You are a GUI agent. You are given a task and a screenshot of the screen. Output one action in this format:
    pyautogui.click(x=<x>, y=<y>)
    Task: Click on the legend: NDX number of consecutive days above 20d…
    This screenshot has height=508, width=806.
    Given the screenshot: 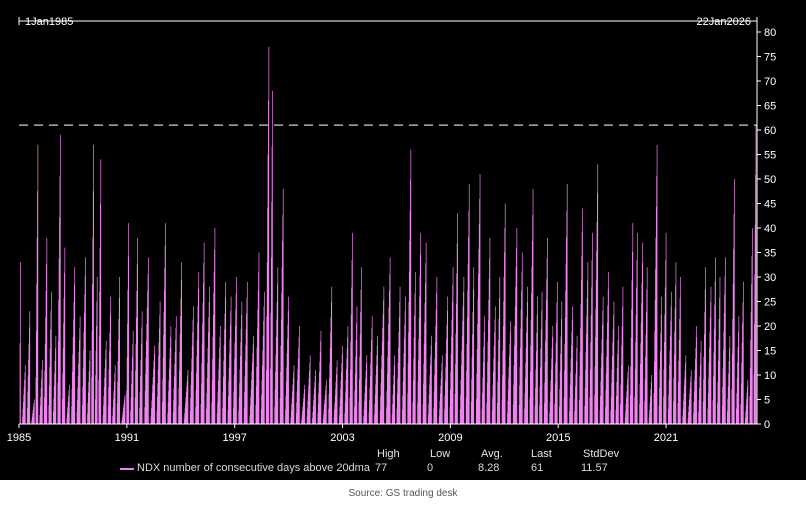 What is the action you would take?
    pyautogui.click(x=403, y=463)
    